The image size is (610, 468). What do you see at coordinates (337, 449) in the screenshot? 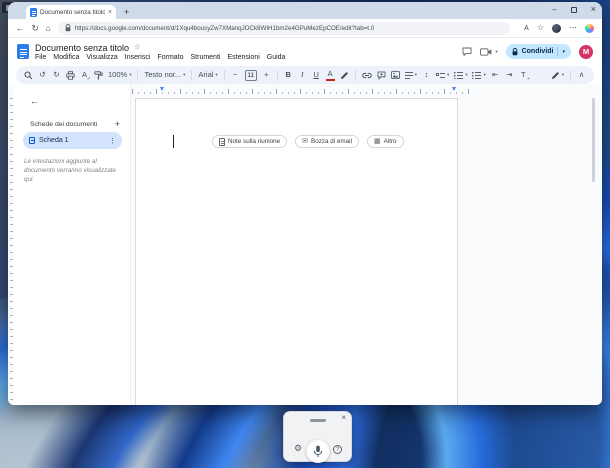
I see `help-icon: ?` at bounding box center [337, 449].